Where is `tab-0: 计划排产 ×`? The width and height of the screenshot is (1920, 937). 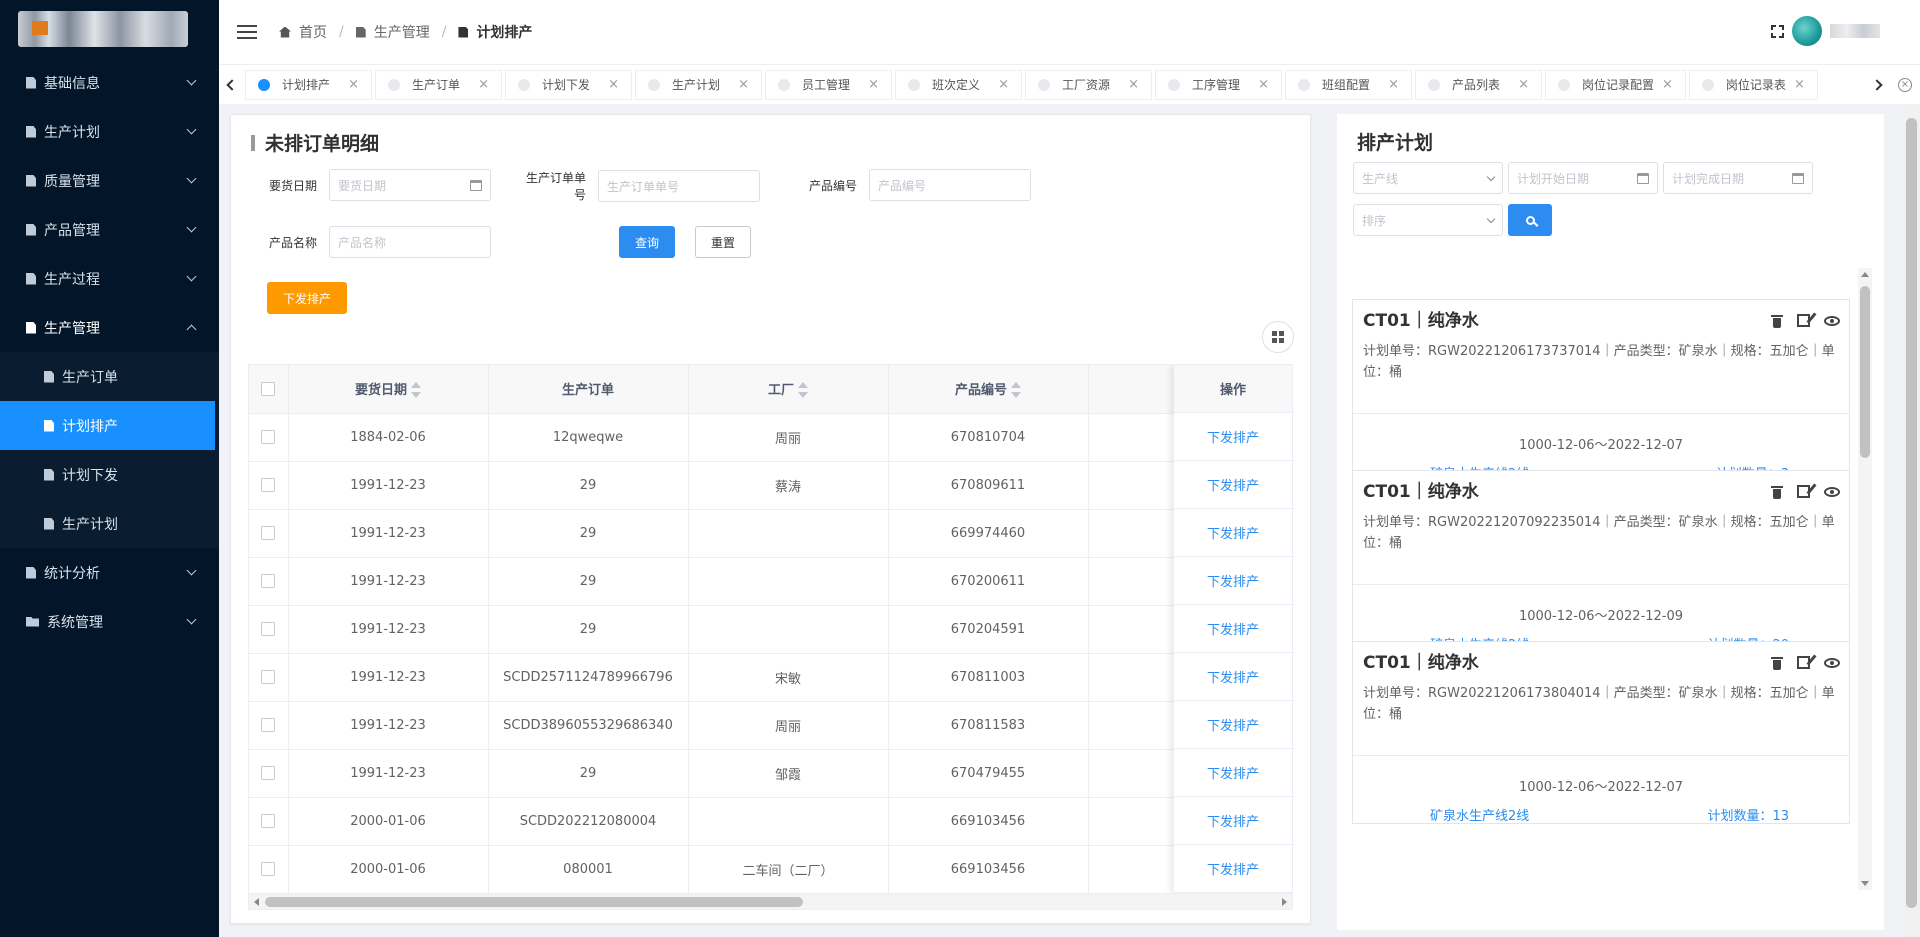
tab-0: 计划排产 × is located at coordinates (308, 84).